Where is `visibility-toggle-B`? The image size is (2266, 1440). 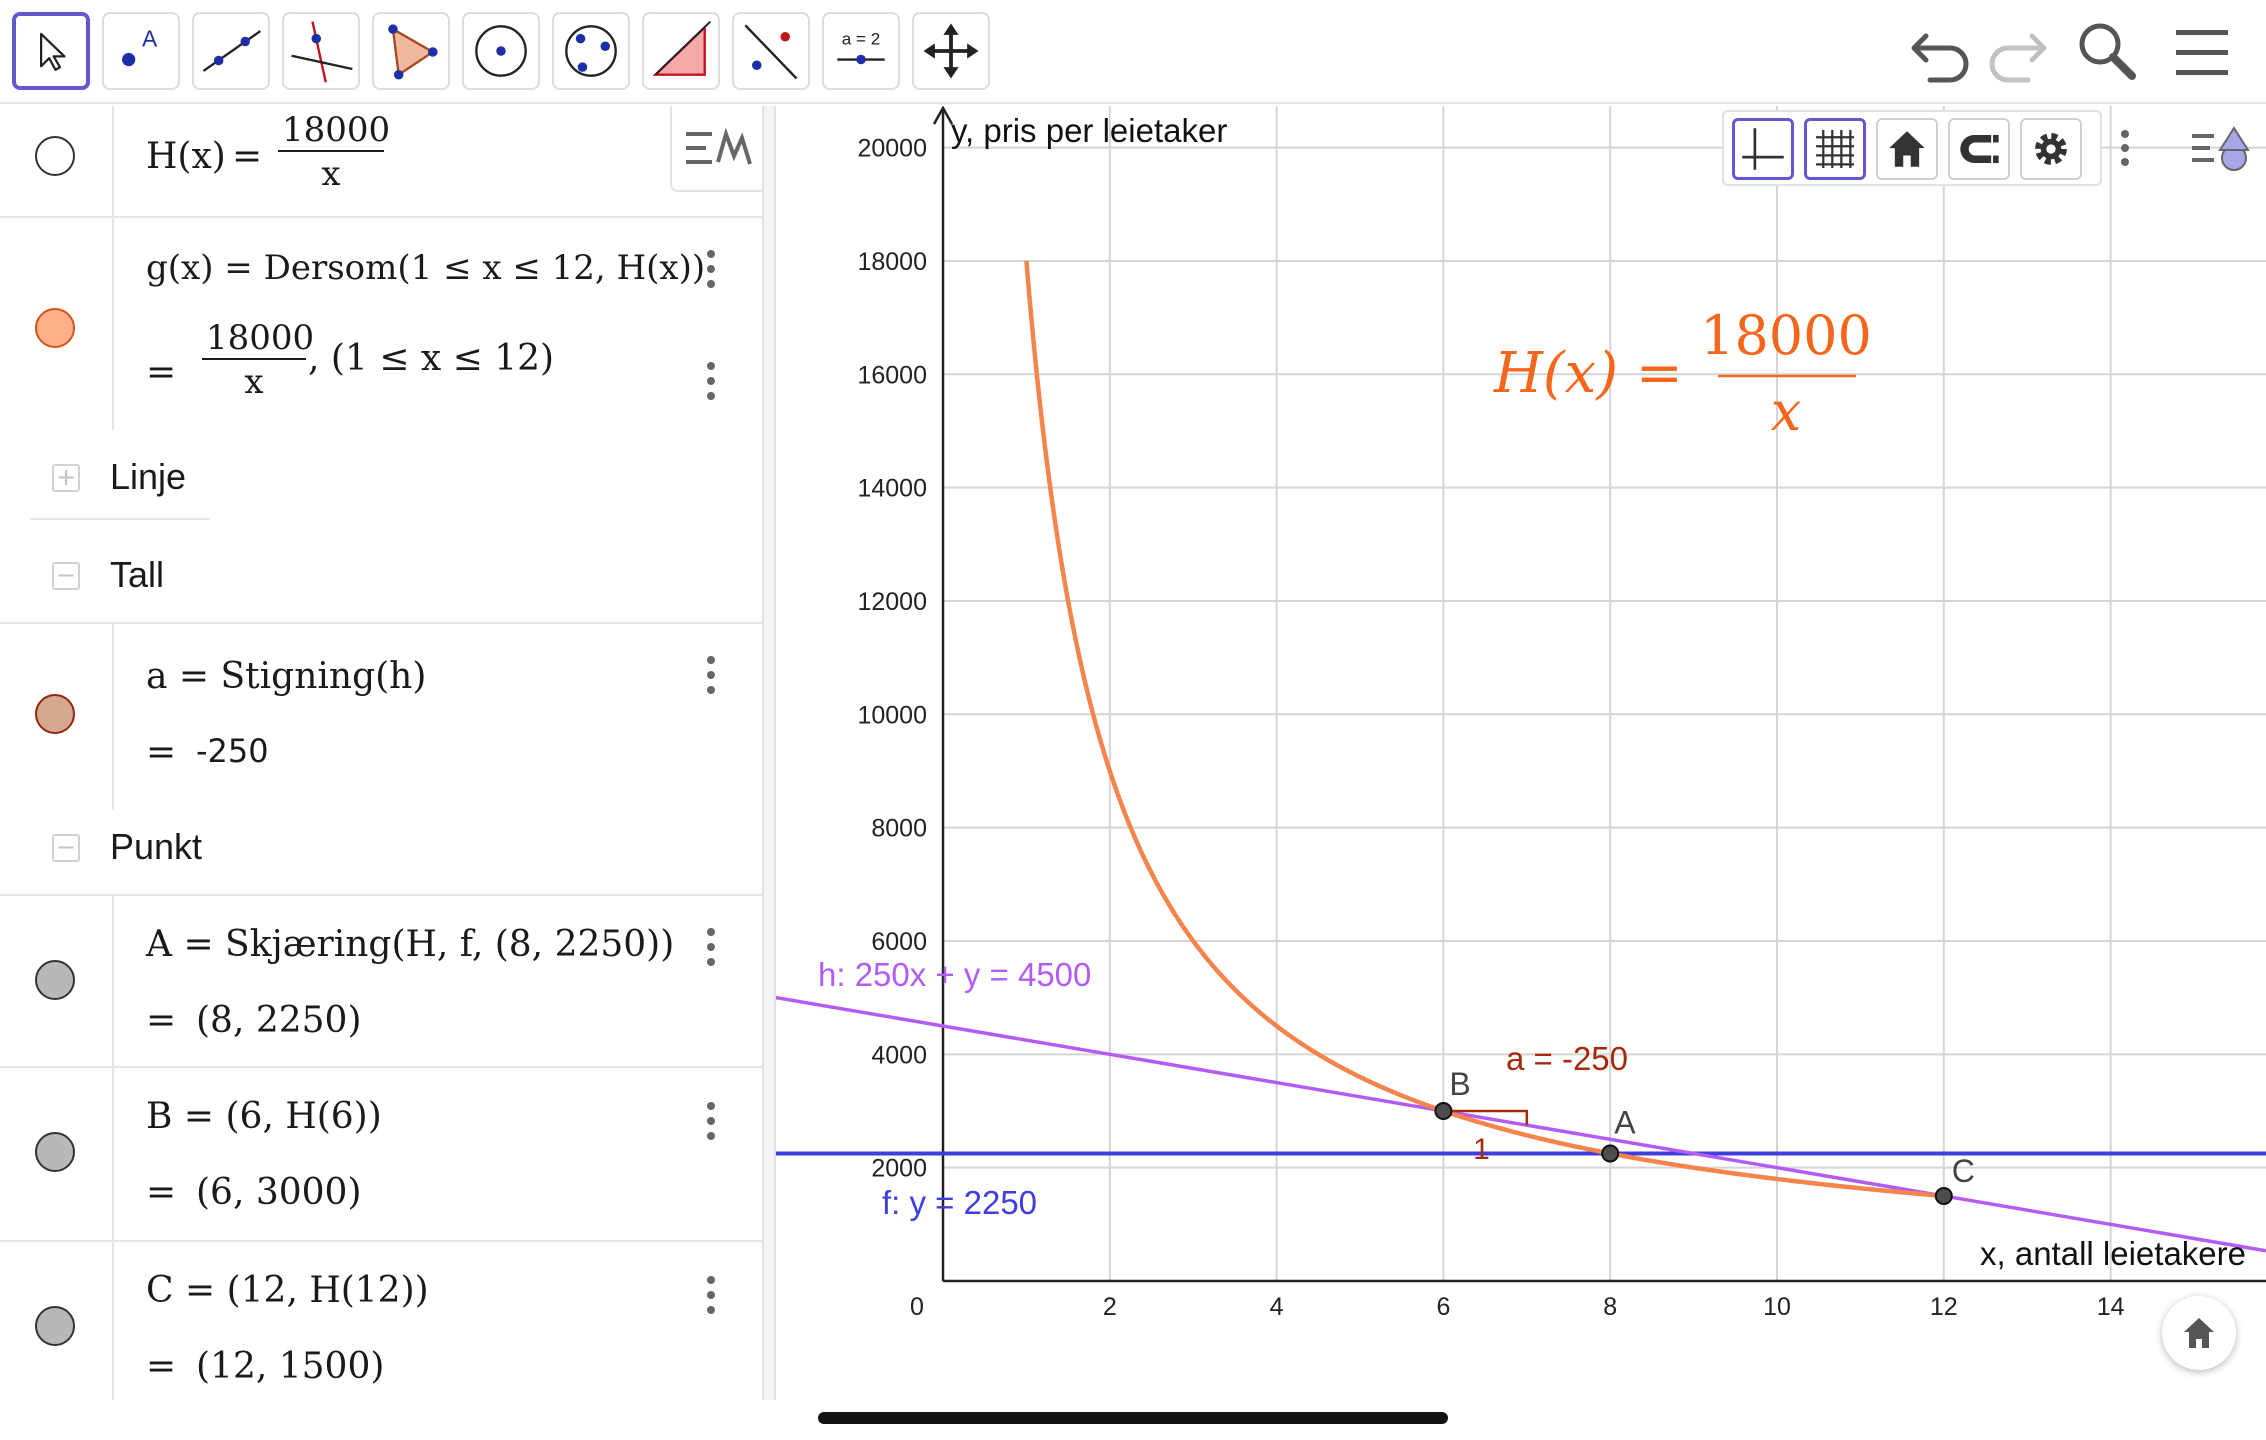 visibility-toggle-B is located at coordinates (55, 1152).